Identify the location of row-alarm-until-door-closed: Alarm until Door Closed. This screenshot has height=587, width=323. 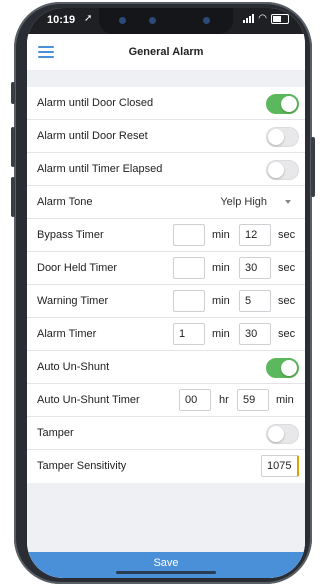
(166, 103).